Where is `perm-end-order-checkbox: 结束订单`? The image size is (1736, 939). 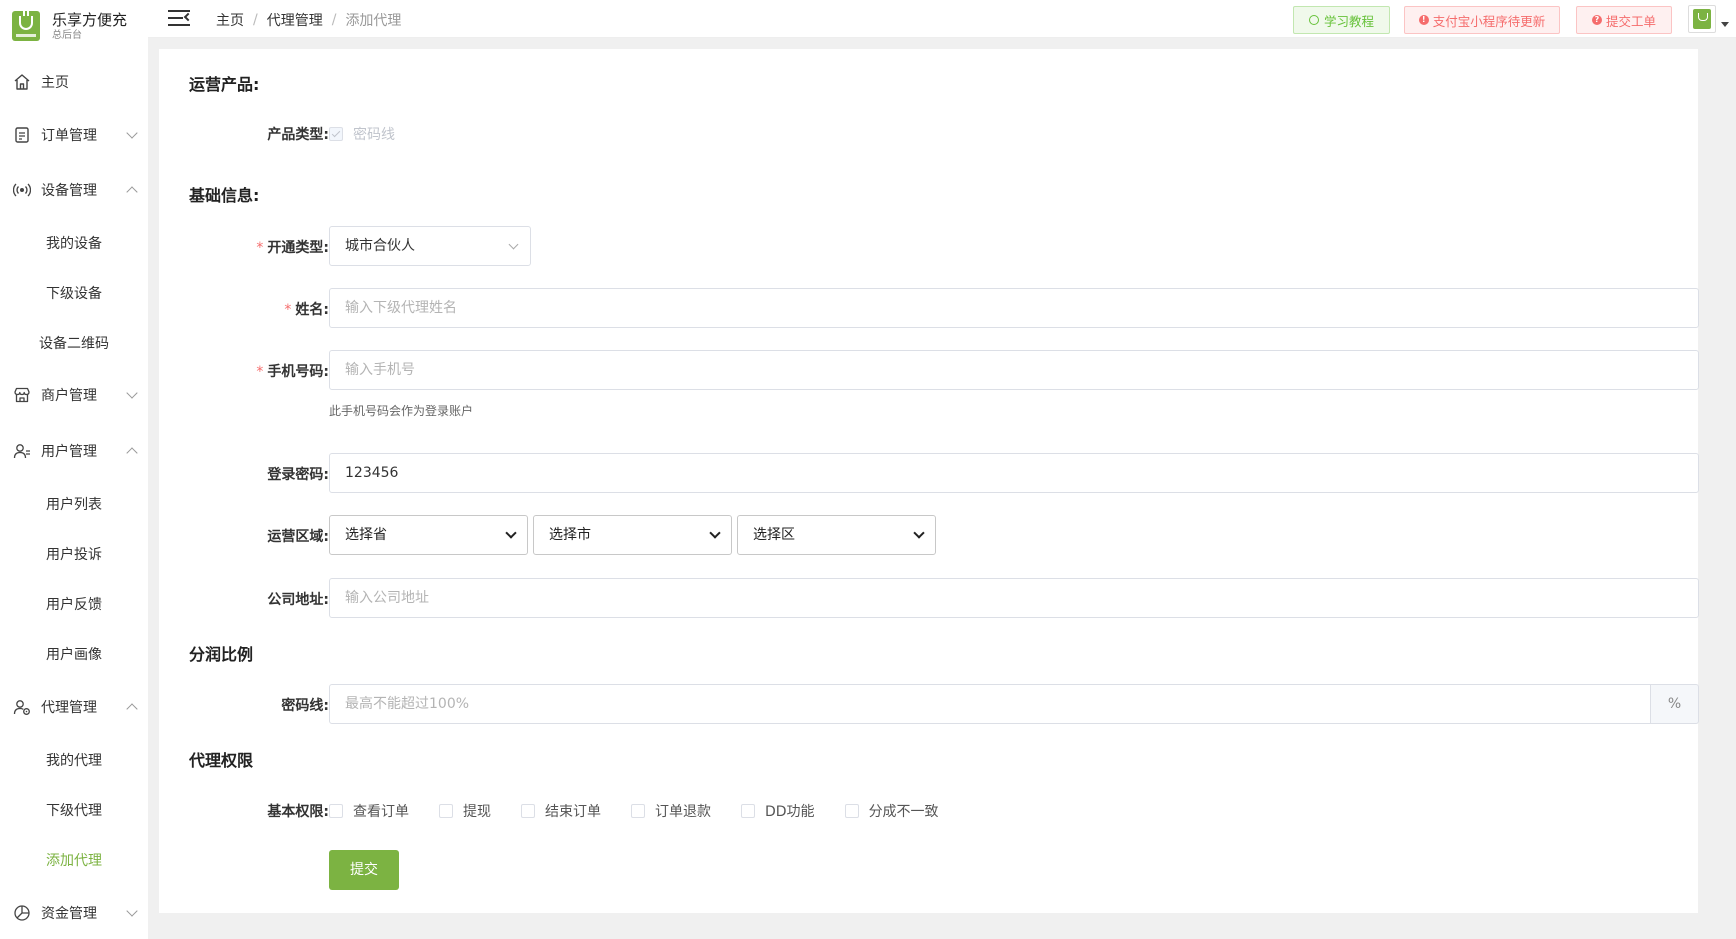 perm-end-order-checkbox: 结束订单 is located at coordinates (561, 811).